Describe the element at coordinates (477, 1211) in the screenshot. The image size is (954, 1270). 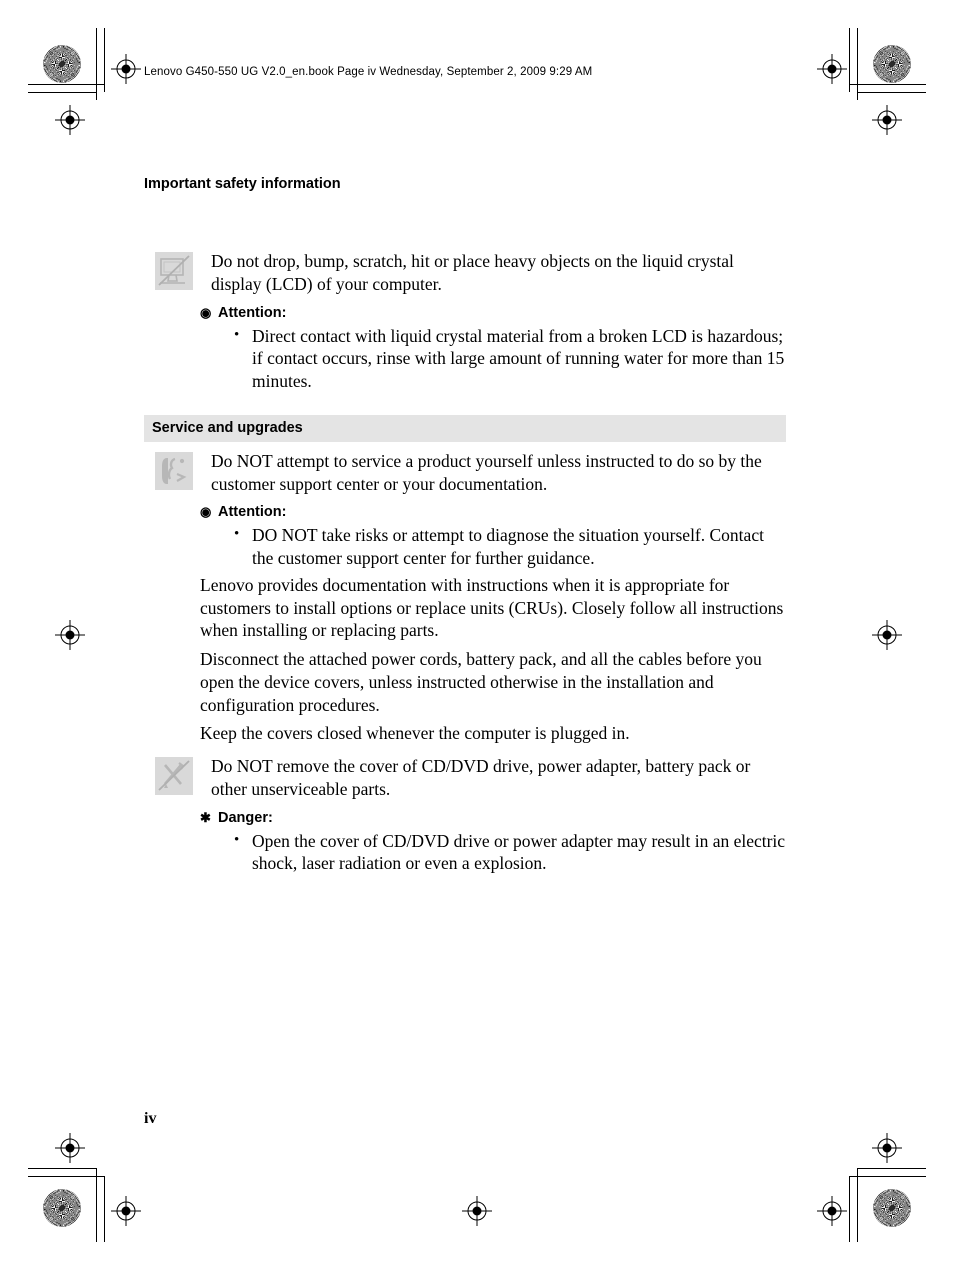
I see `registration-mark-bottom-center` at that location.